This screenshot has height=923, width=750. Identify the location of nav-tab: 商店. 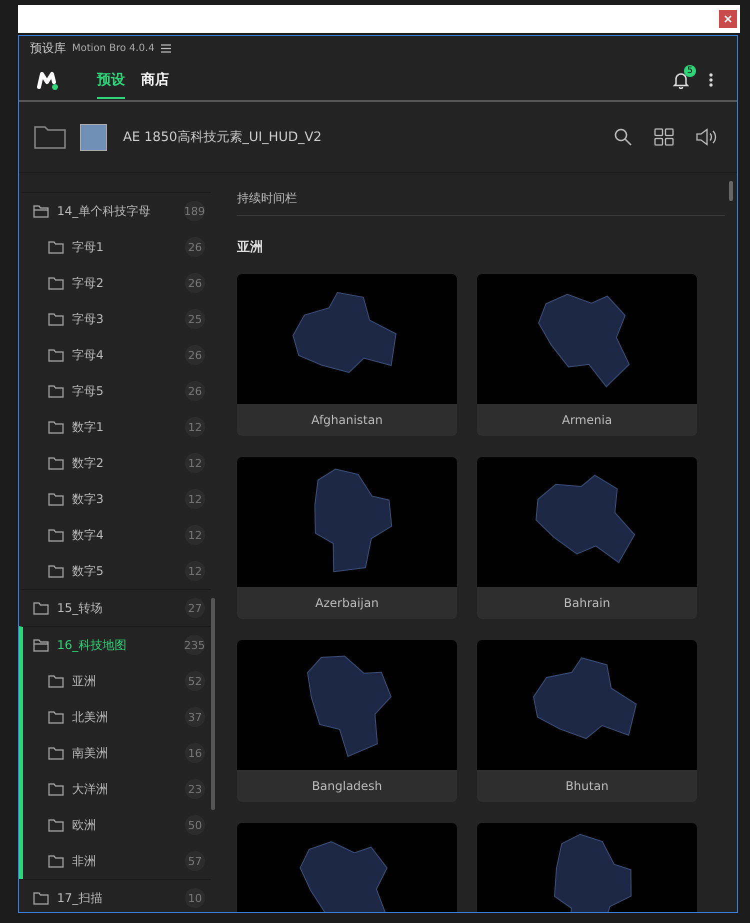
(155, 80).